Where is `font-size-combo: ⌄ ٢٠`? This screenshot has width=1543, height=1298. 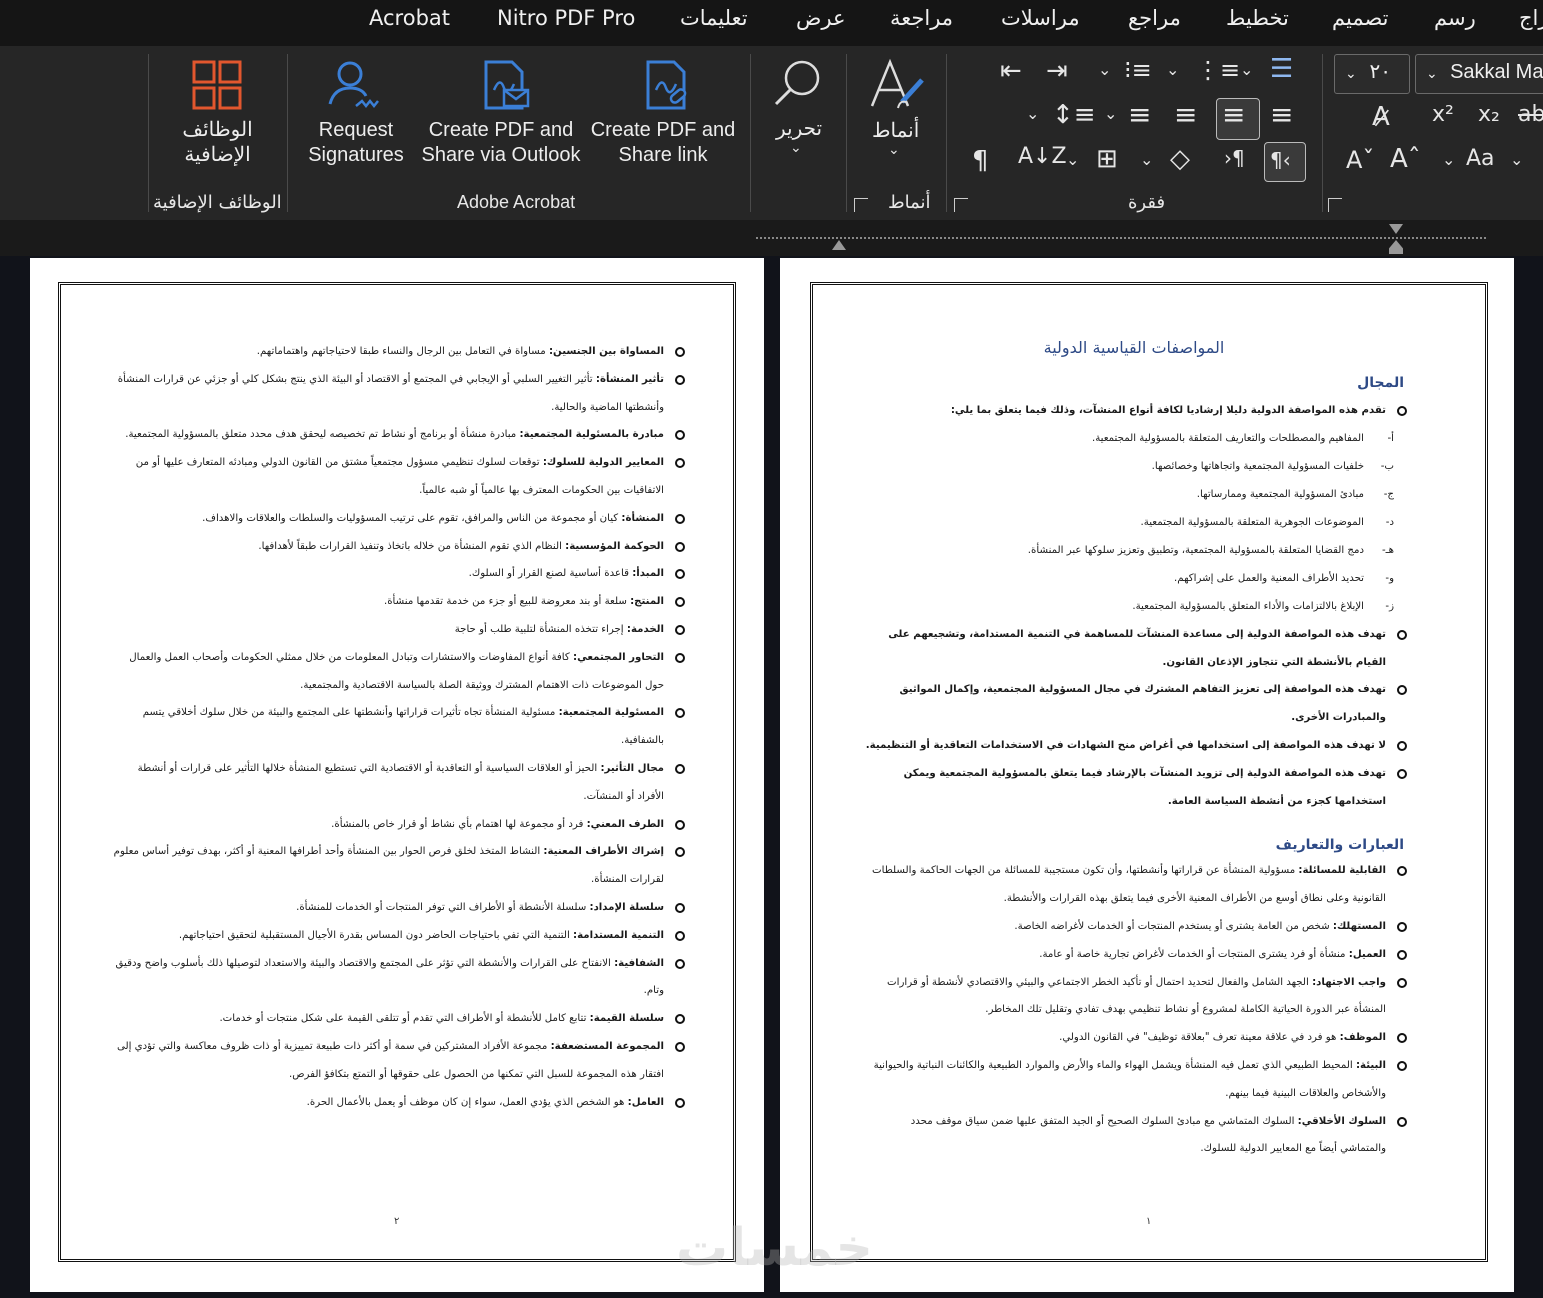 font-size-combo: ⌄ ٢٠ is located at coordinates (1372, 74).